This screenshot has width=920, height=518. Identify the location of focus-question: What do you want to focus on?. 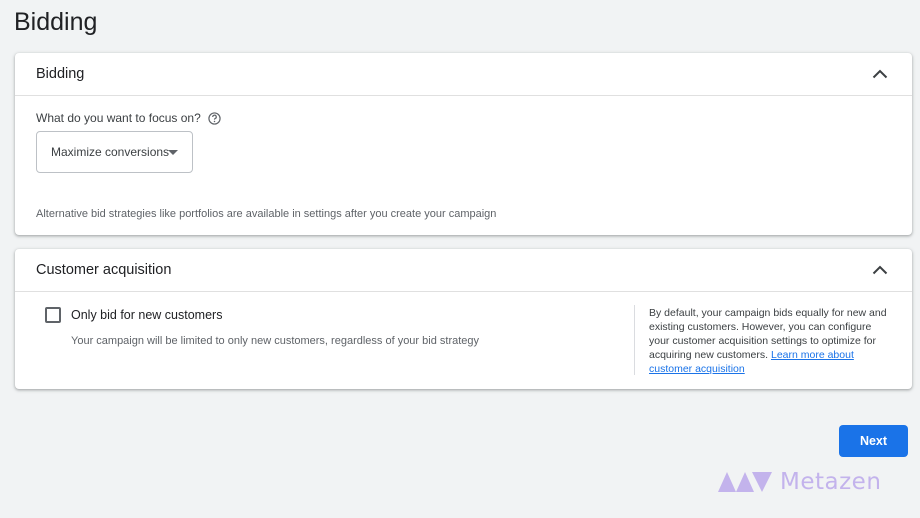
(129, 118).